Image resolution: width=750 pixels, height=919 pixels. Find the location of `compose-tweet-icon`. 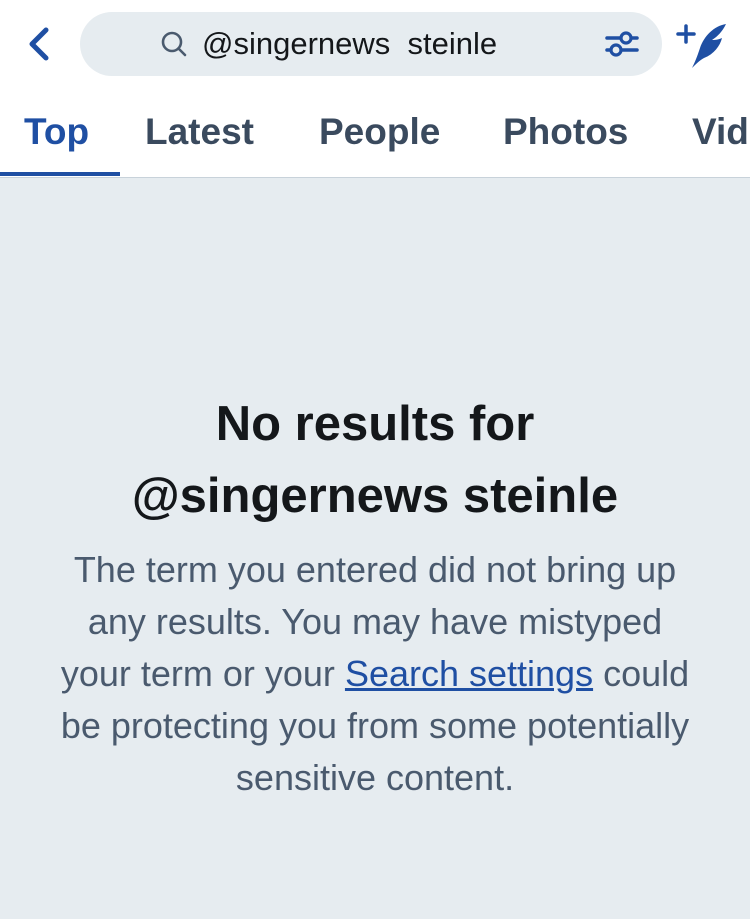

compose-tweet-icon is located at coordinates (701, 46).